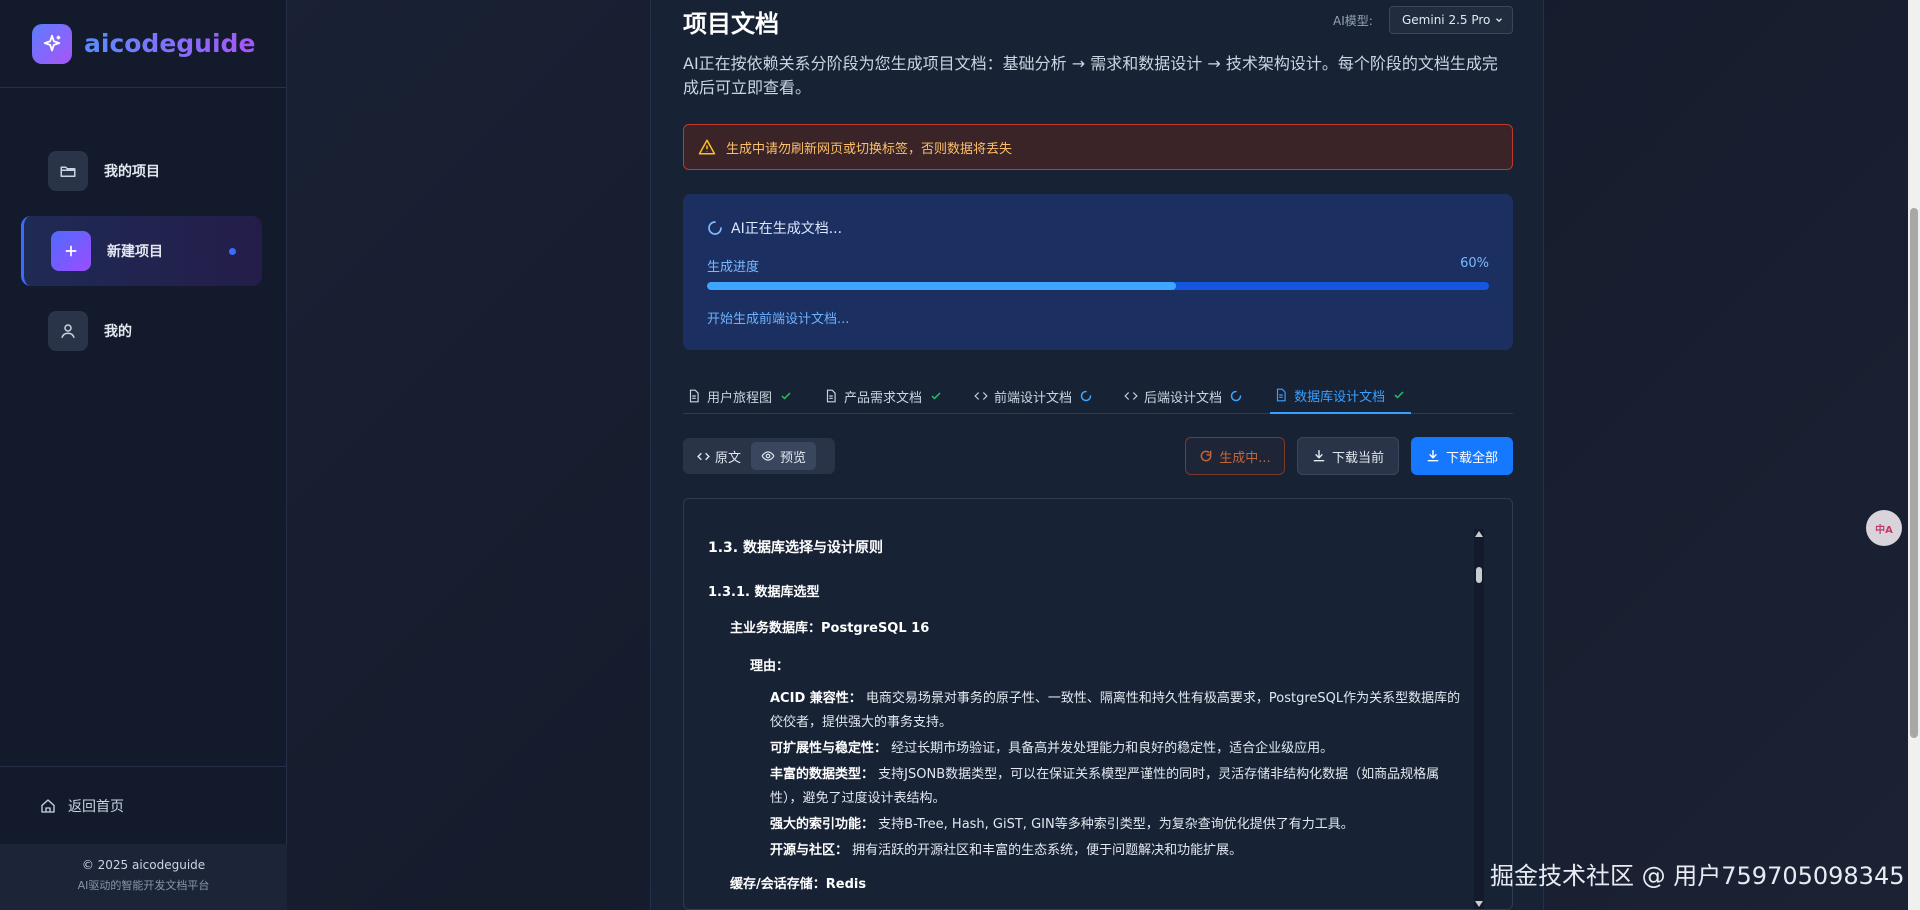 The height and width of the screenshot is (910, 1920). I want to click on copyright-text: © 2025 aicodeguide, so click(143, 865).